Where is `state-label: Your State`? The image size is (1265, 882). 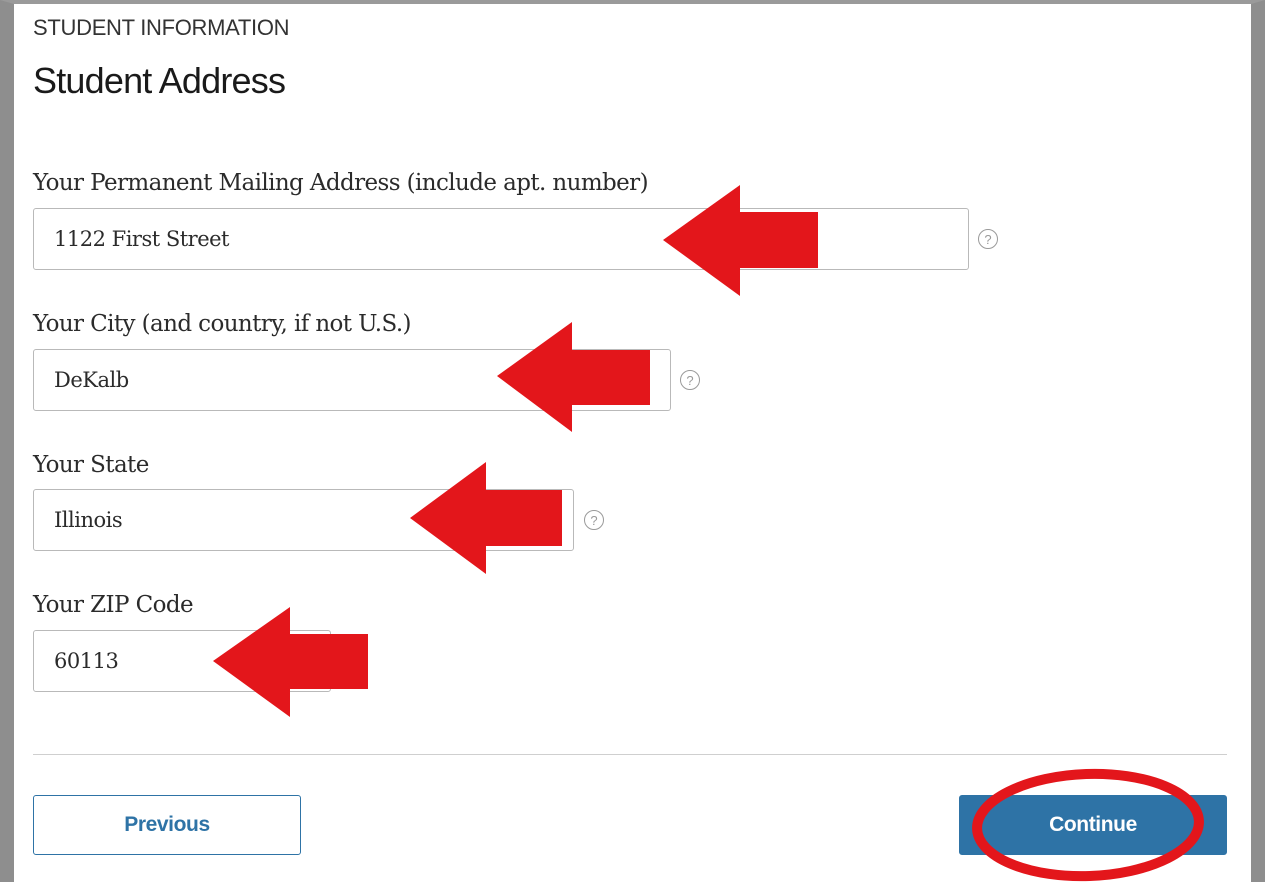 state-label: Your State is located at coordinates (91, 465).